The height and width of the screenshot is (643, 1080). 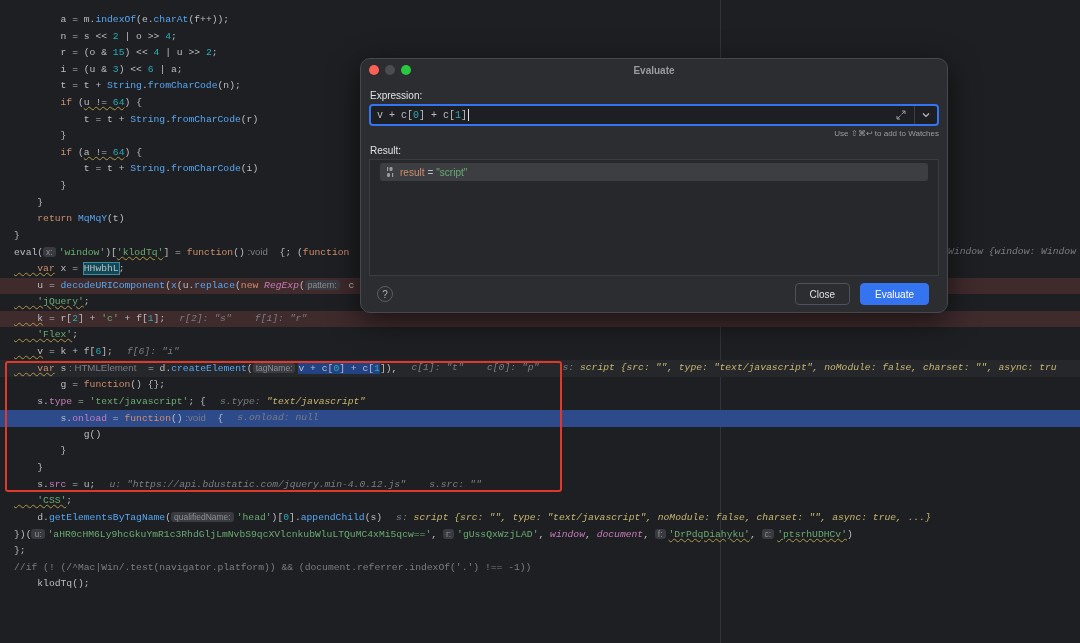 I want to click on code-line: s.src = u;, so click(x=66, y=484).